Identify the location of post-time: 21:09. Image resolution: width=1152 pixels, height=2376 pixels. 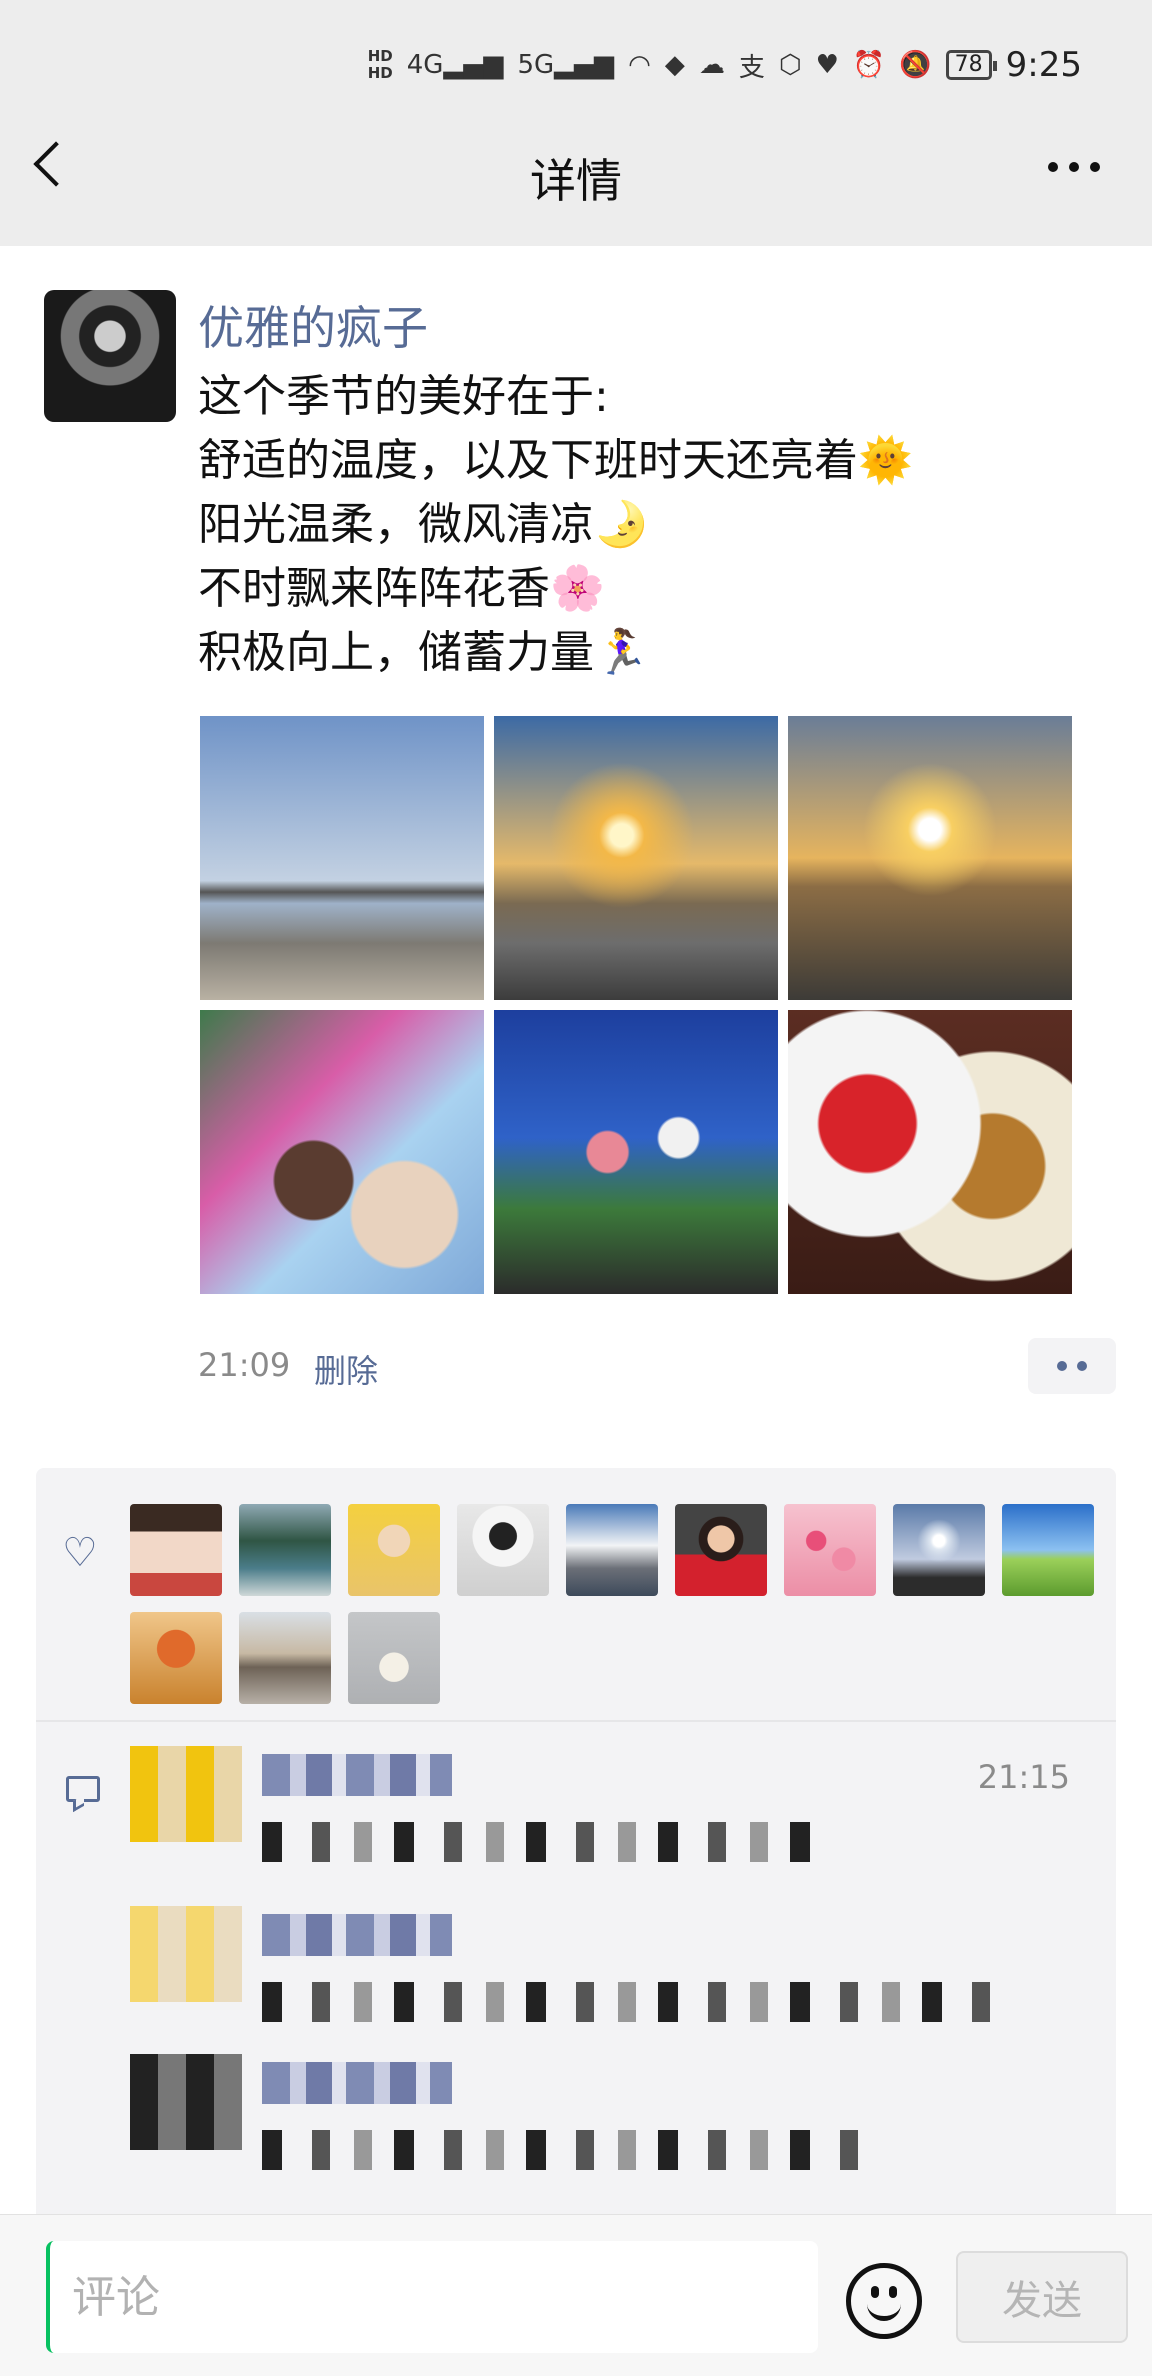
(244, 1365).